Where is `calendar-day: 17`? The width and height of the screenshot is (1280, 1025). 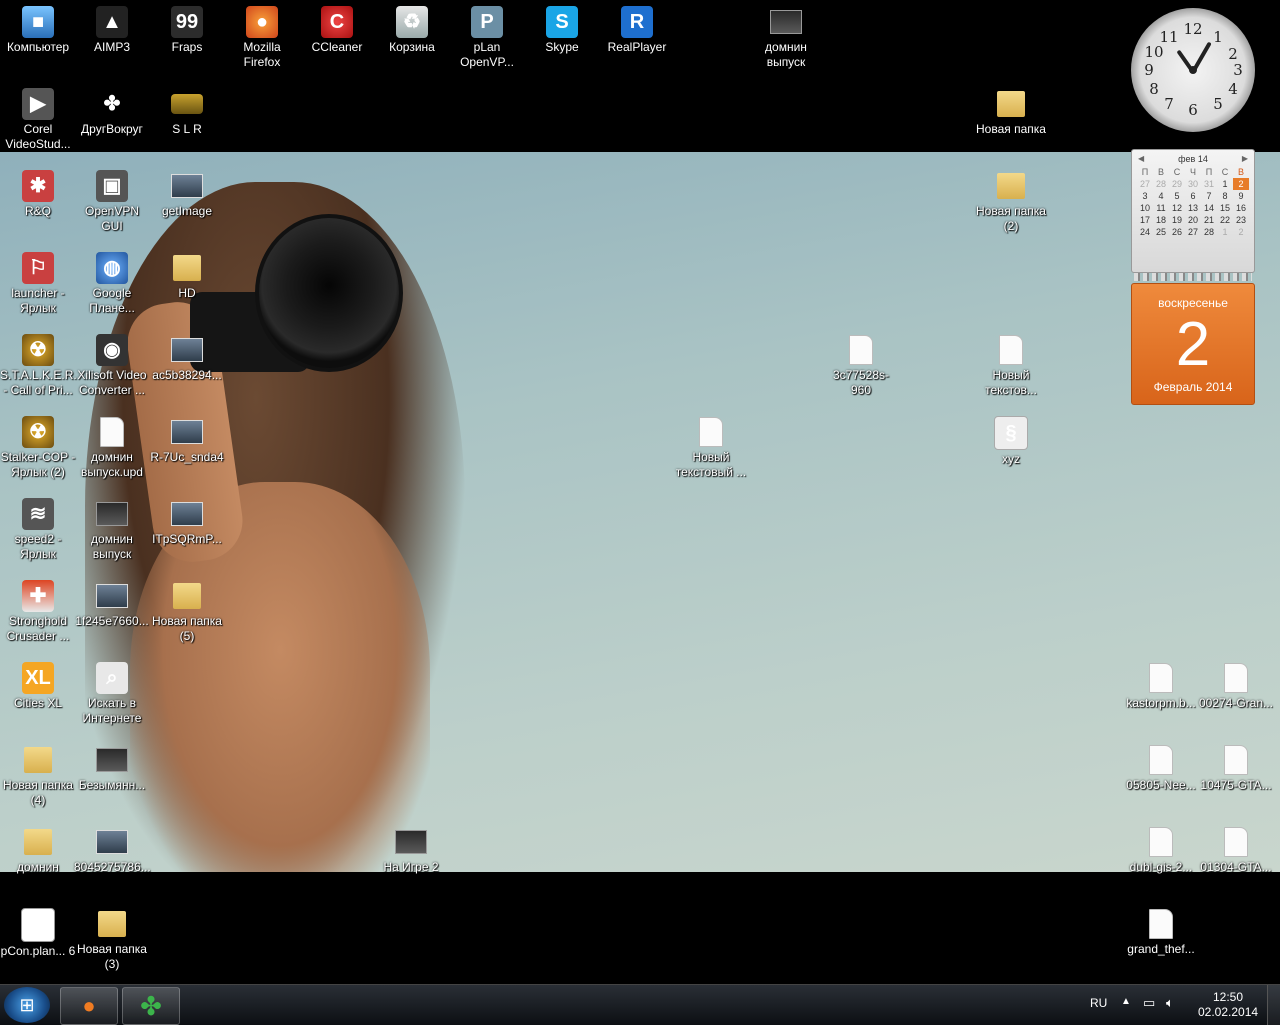
calendar-day: 17 is located at coordinates (1145, 220).